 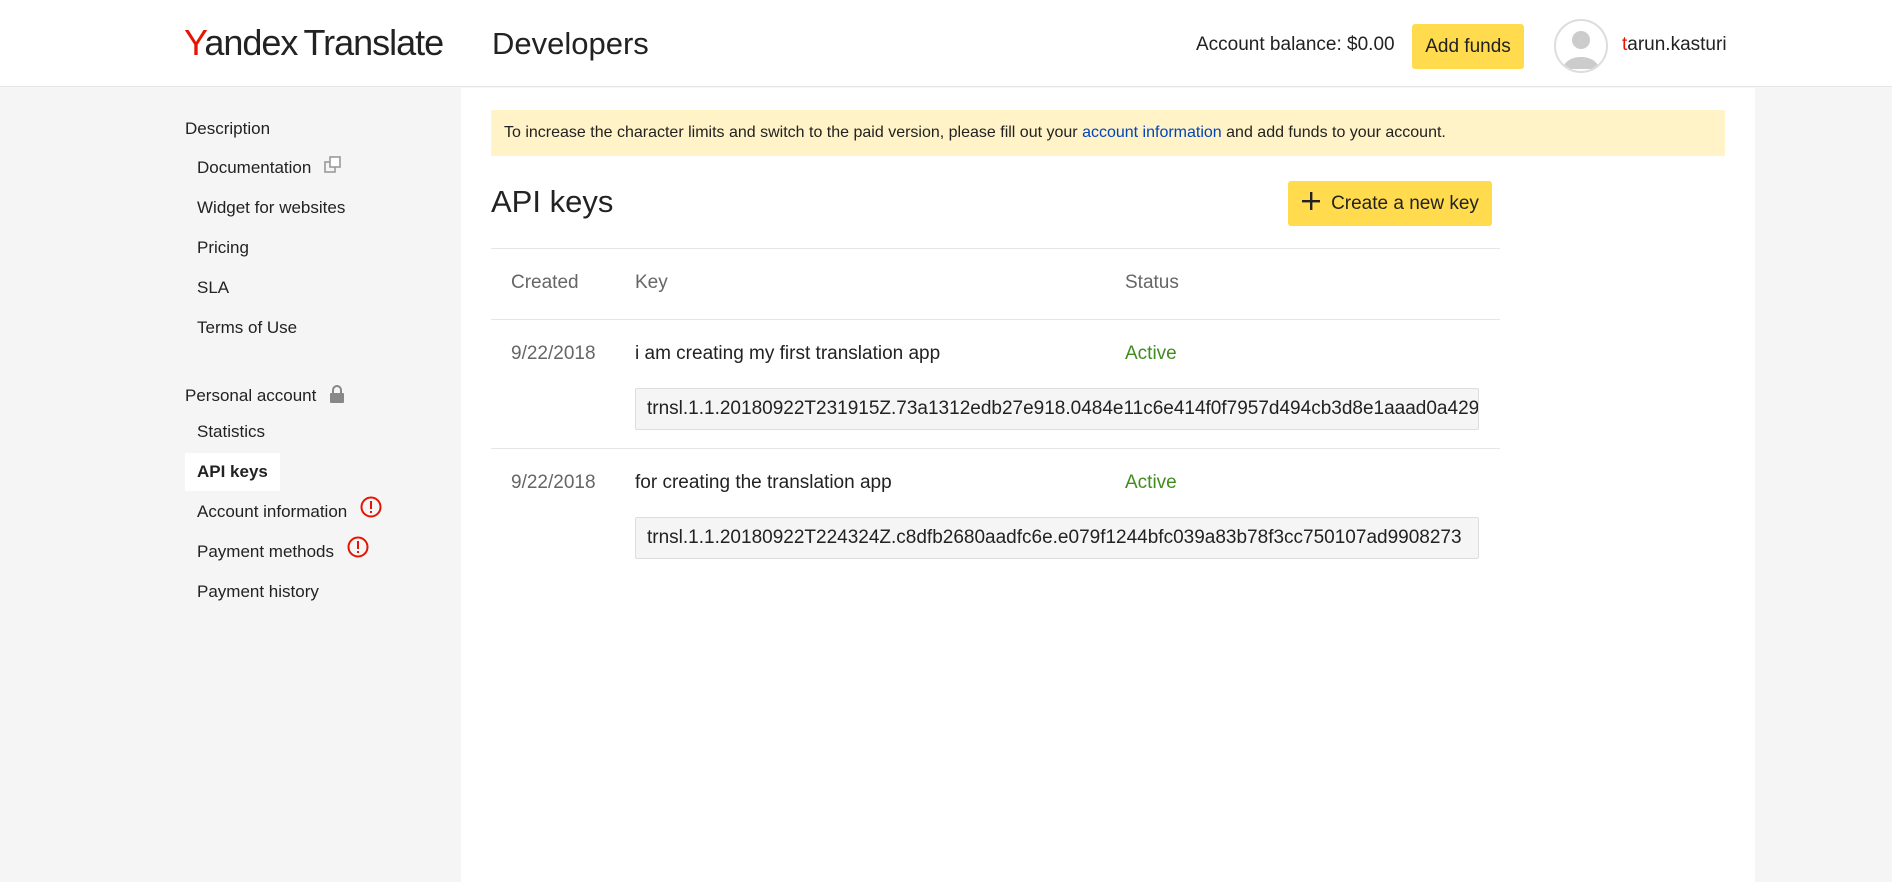 I want to click on sidebar-item-payment-methods: Payment methods, so click(x=283, y=552).